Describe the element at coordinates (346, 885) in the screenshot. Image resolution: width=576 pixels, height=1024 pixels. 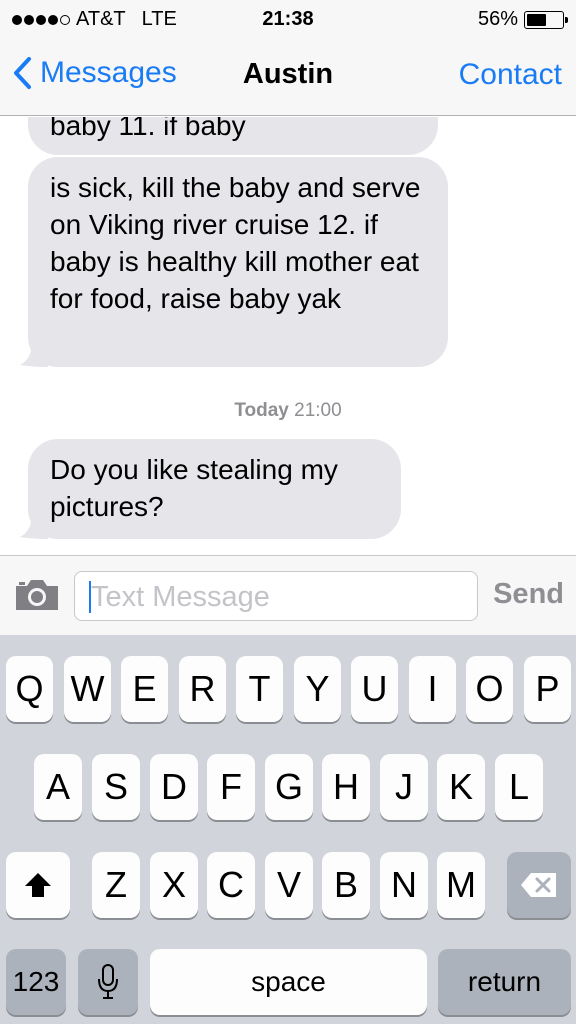
I see `key-b: B` at that location.